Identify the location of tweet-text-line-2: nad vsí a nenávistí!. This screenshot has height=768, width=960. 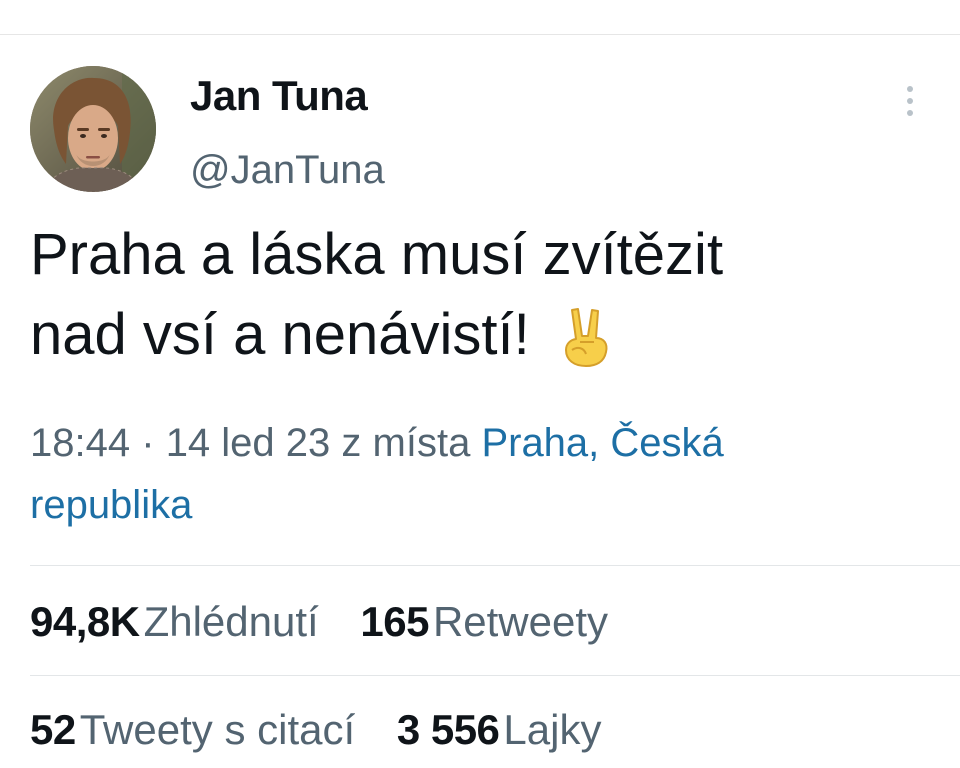
(485, 342).